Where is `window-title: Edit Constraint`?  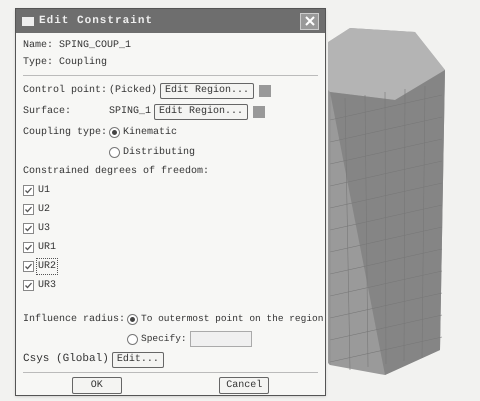
window-title: Edit Constraint is located at coordinates (96, 21).